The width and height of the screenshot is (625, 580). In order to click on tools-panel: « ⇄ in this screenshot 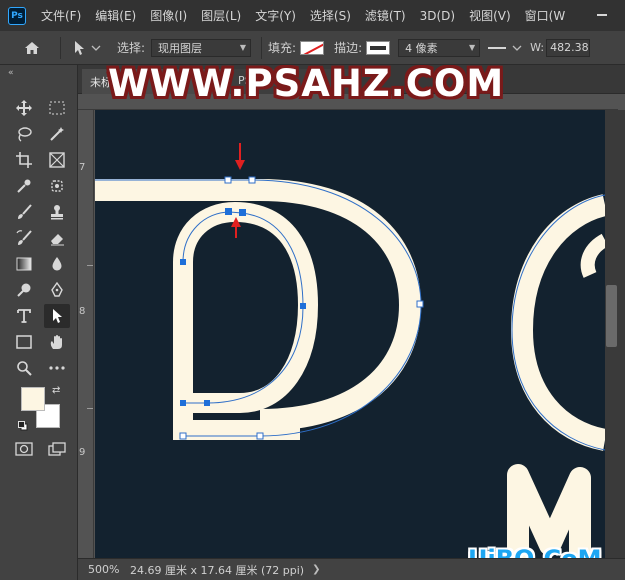, I will do `click(39, 322)`.